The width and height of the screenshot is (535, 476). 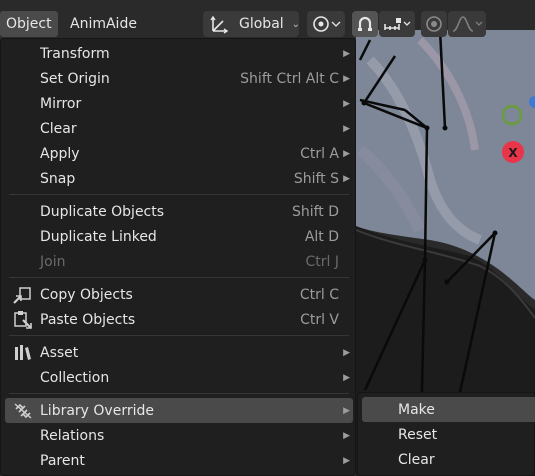 I want to click on proportional-edit-icon, so click(x=434, y=24).